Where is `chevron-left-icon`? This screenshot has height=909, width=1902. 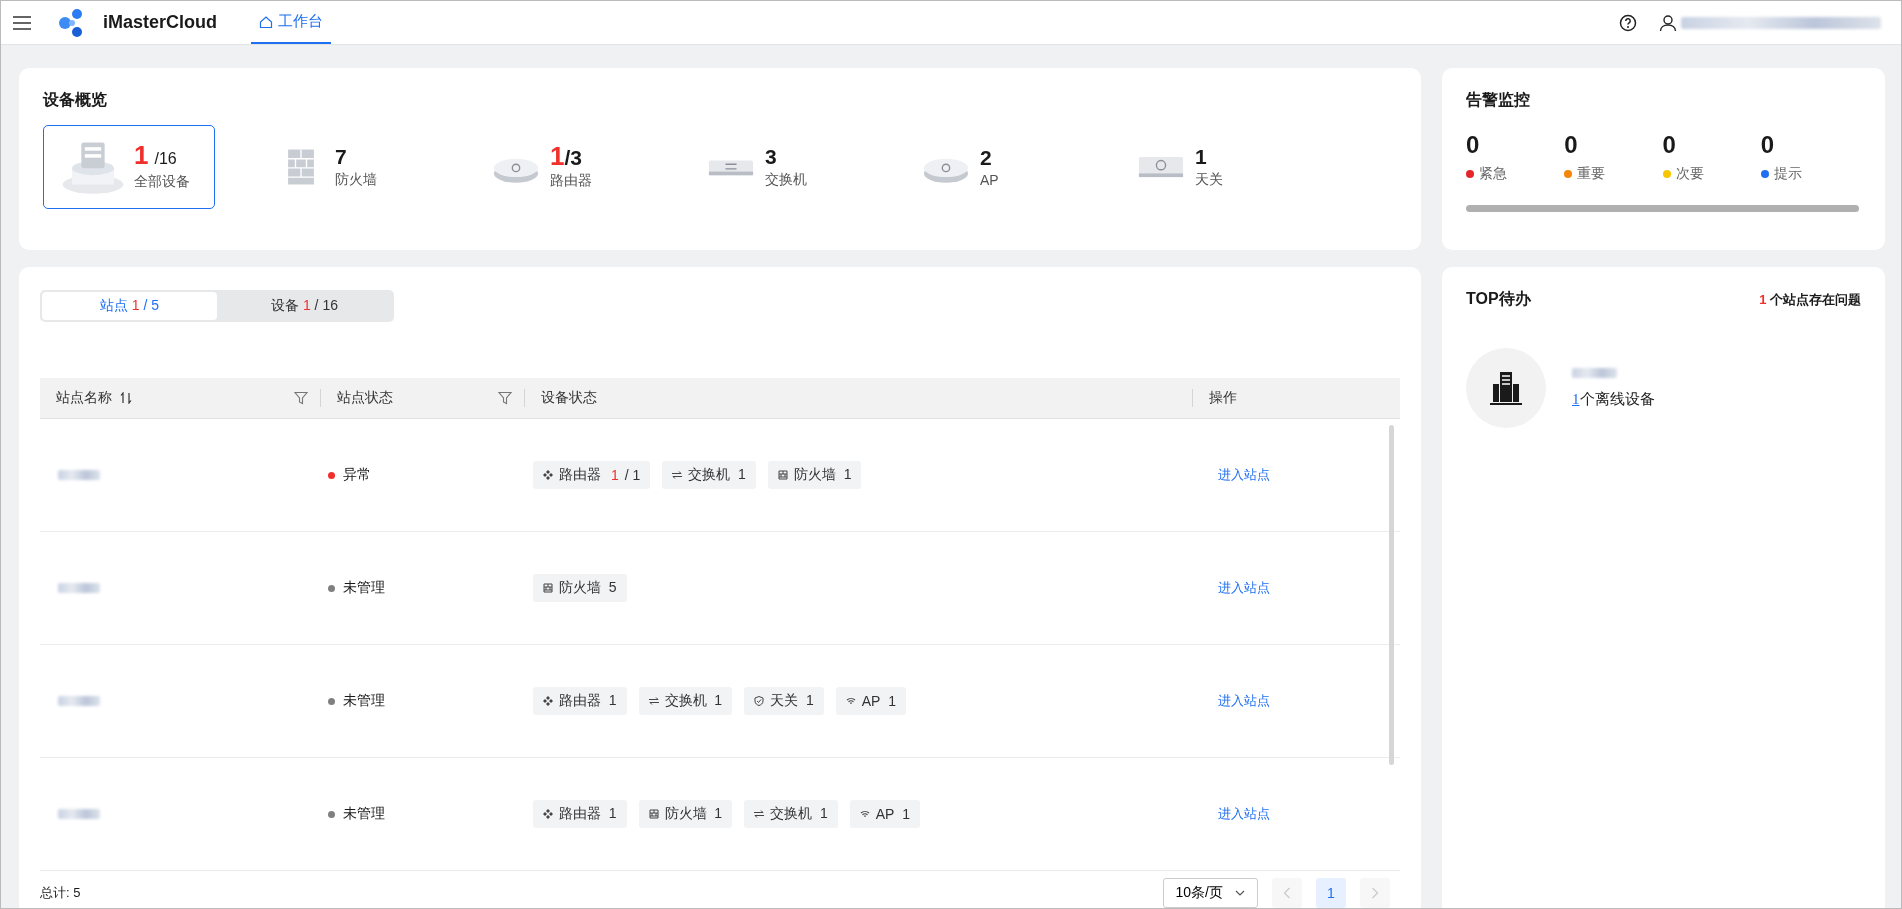
chevron-left-icon is located at coordinates (1287, 893).